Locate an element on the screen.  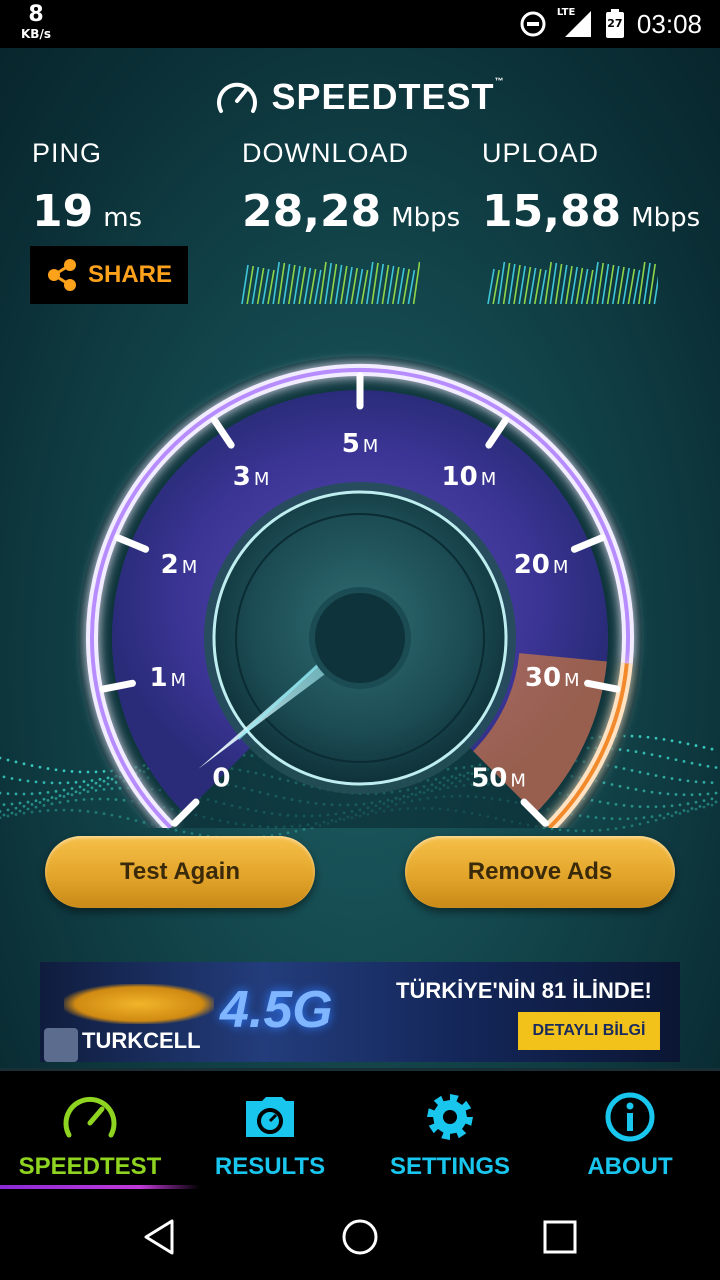
recents-button is located at coordinates (560, 1237).